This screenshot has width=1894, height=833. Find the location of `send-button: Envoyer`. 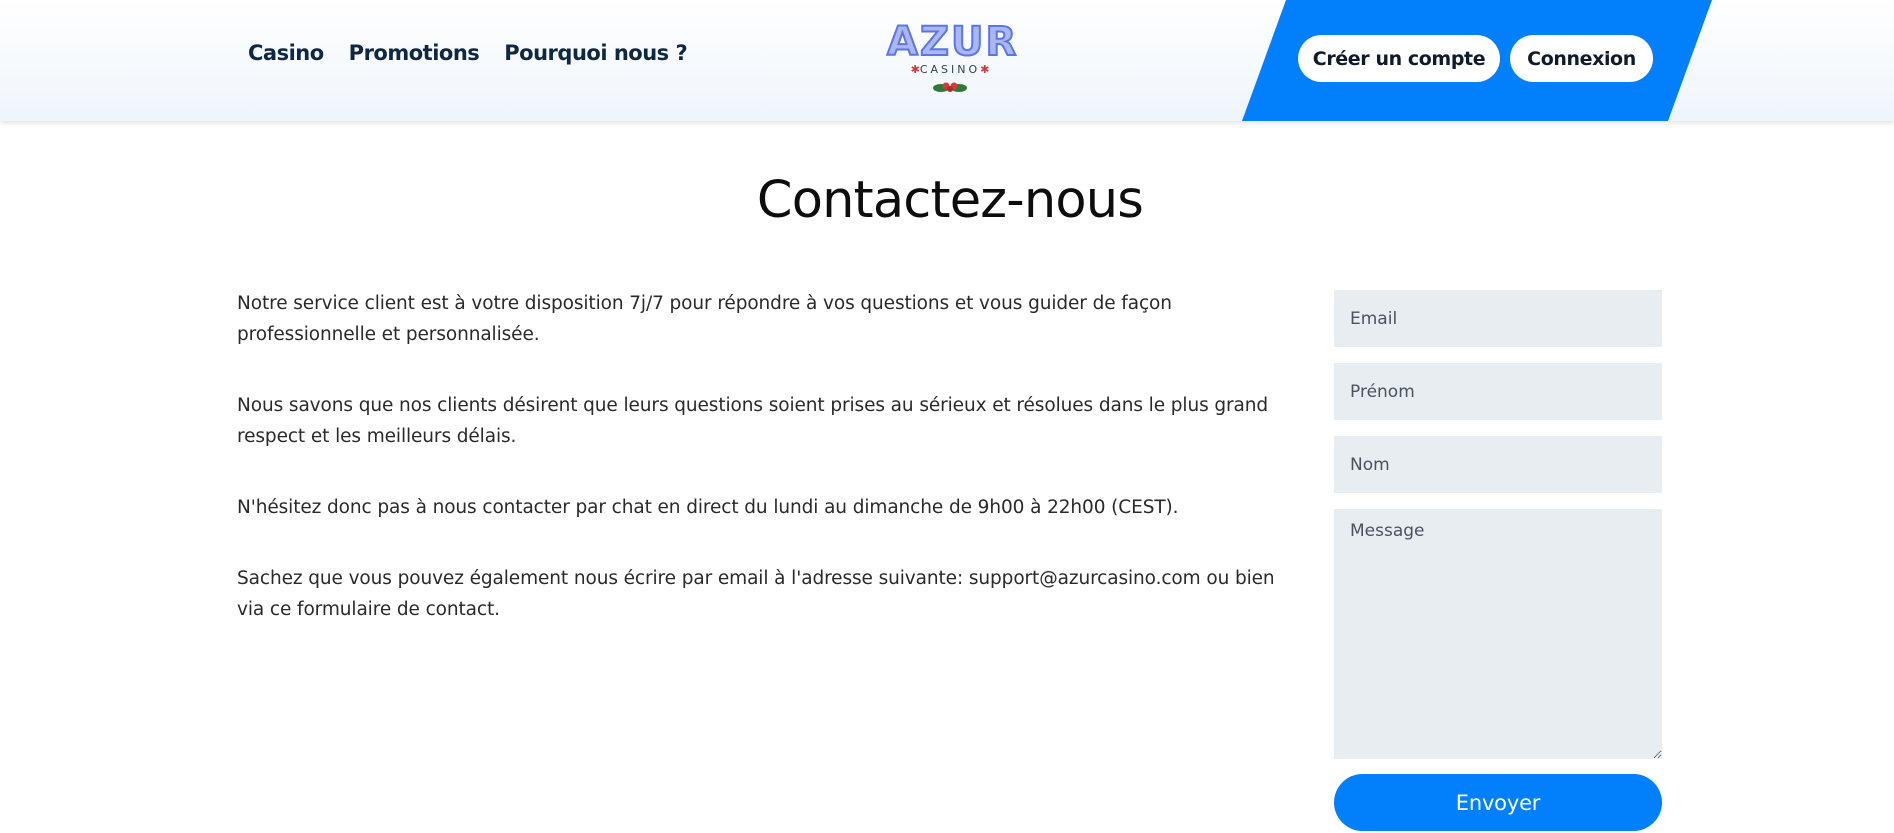

send-button: Envoyer is located at coordinates (1498, 802).